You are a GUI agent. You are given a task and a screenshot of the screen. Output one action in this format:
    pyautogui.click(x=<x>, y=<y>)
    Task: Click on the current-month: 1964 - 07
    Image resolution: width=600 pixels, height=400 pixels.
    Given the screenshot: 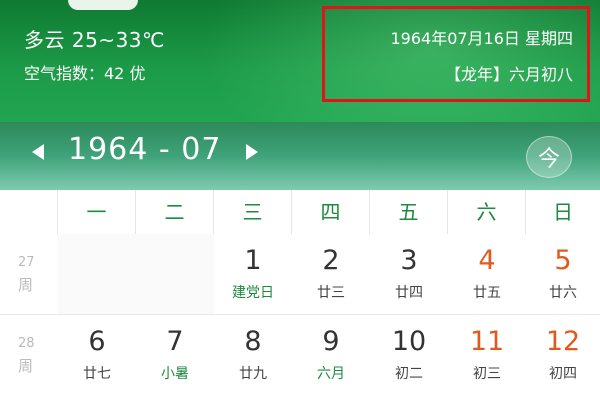 What is the action you would take?
    pyautogui.click(x=144, y=149)
    